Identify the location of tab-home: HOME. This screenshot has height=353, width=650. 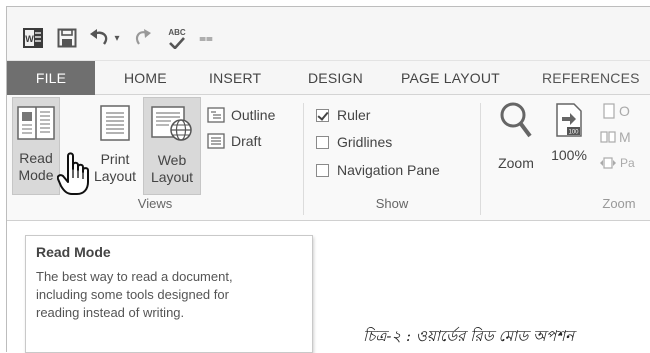
(145, 78).